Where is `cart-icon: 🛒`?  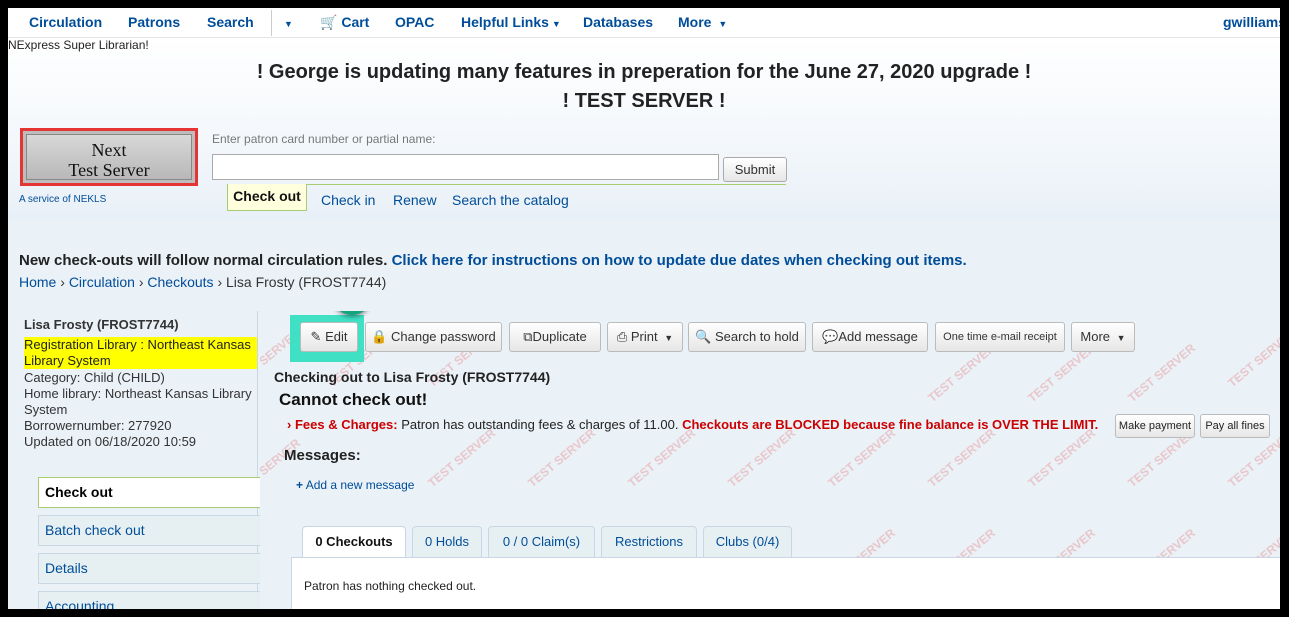 cart-icon: 🛒 is located at coordinates (329, 22).